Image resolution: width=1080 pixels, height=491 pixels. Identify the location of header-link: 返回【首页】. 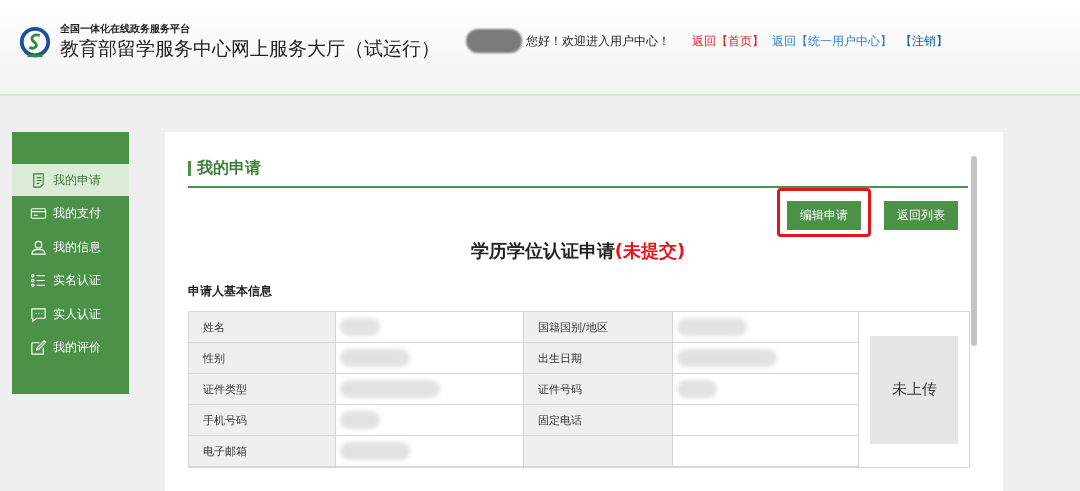
(728, 41).